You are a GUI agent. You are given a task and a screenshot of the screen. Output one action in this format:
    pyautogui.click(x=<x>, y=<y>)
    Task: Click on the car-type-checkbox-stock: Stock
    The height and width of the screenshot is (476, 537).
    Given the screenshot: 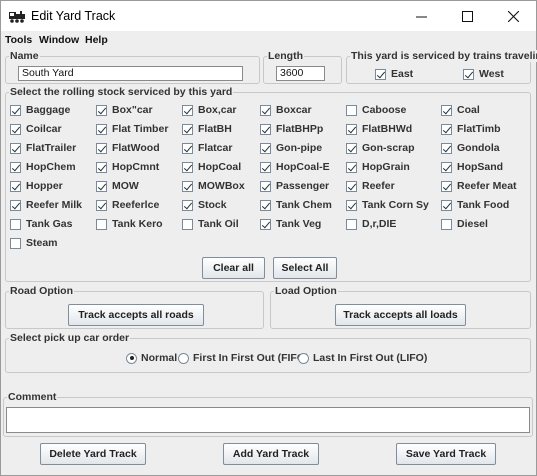 What is the action you would take?
    pyautogui.click(x=204, y=205)
    